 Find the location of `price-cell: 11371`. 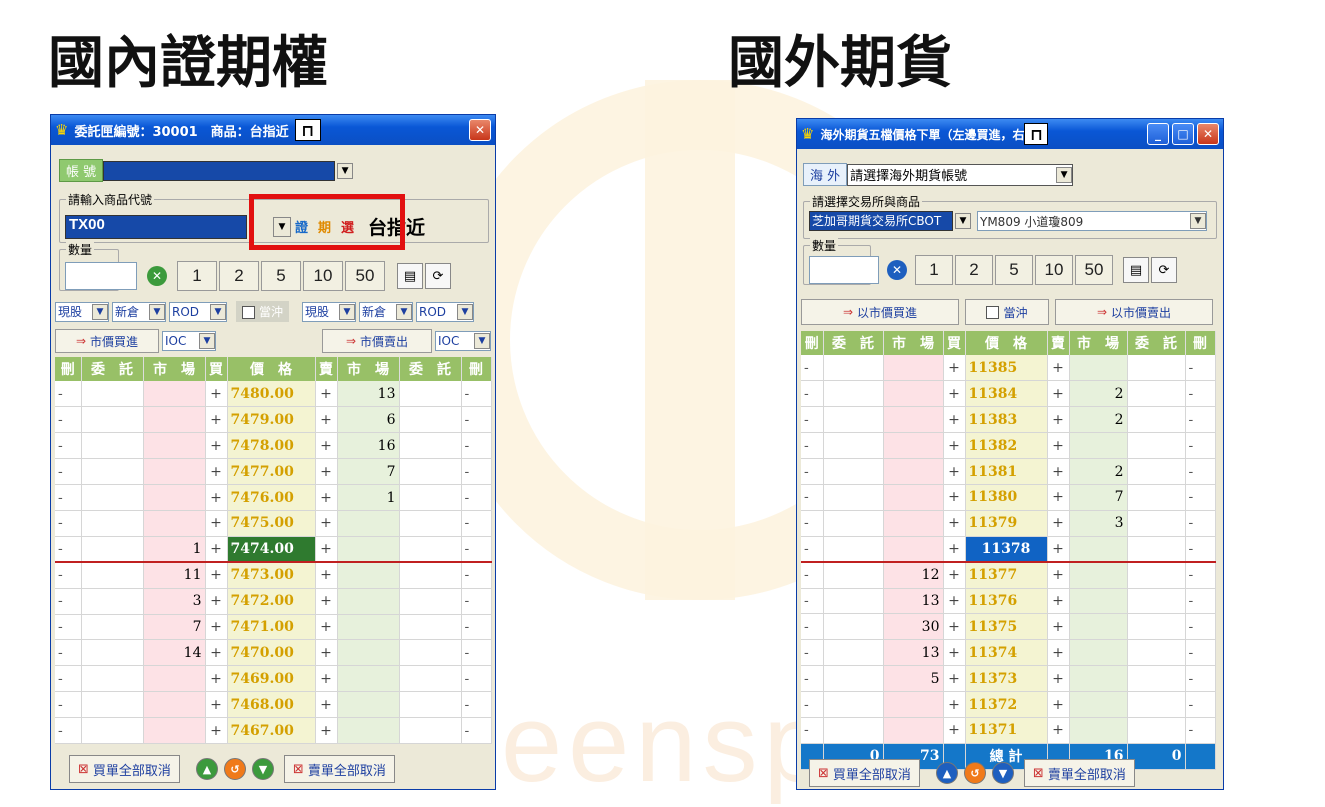

price-cell: 11371 is located at coordinates (1006, 730).